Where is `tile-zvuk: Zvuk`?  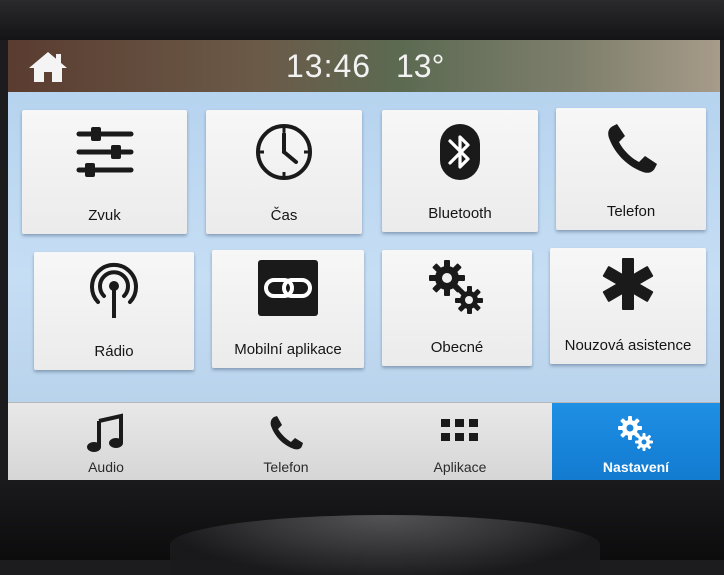 tile-zvuk: Zvuk is located at coordinates (104, 172).